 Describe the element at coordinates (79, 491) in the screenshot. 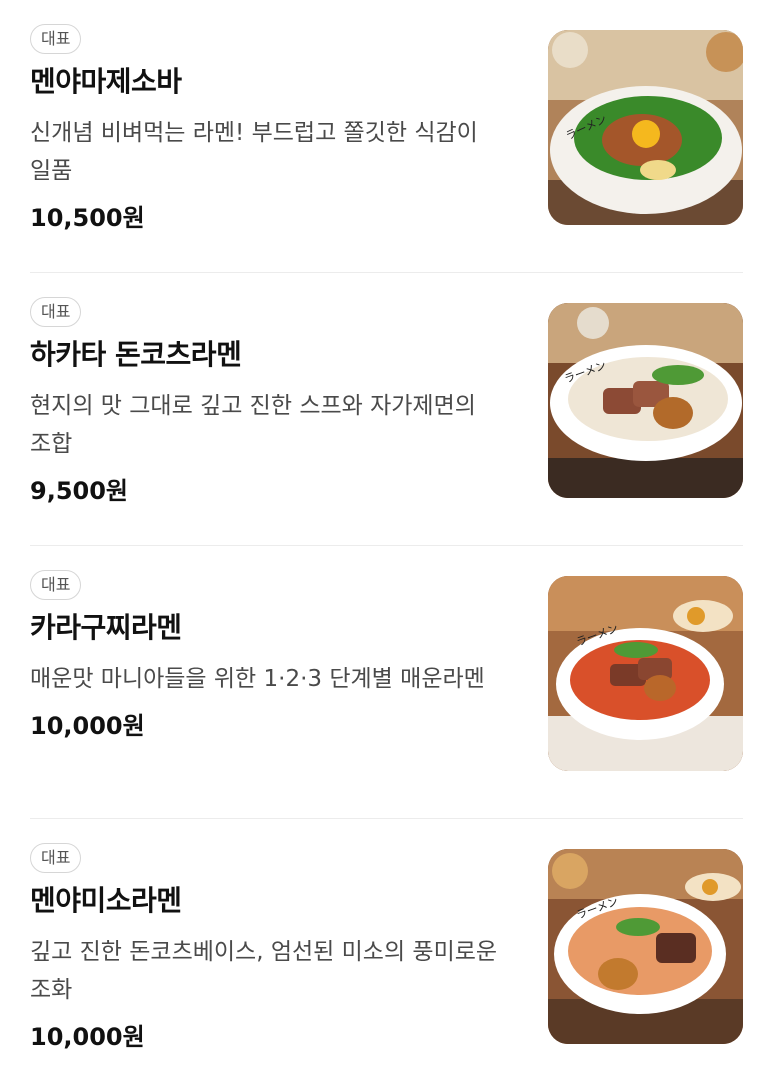

I see `menu-item-price: 9,500원` at that location.